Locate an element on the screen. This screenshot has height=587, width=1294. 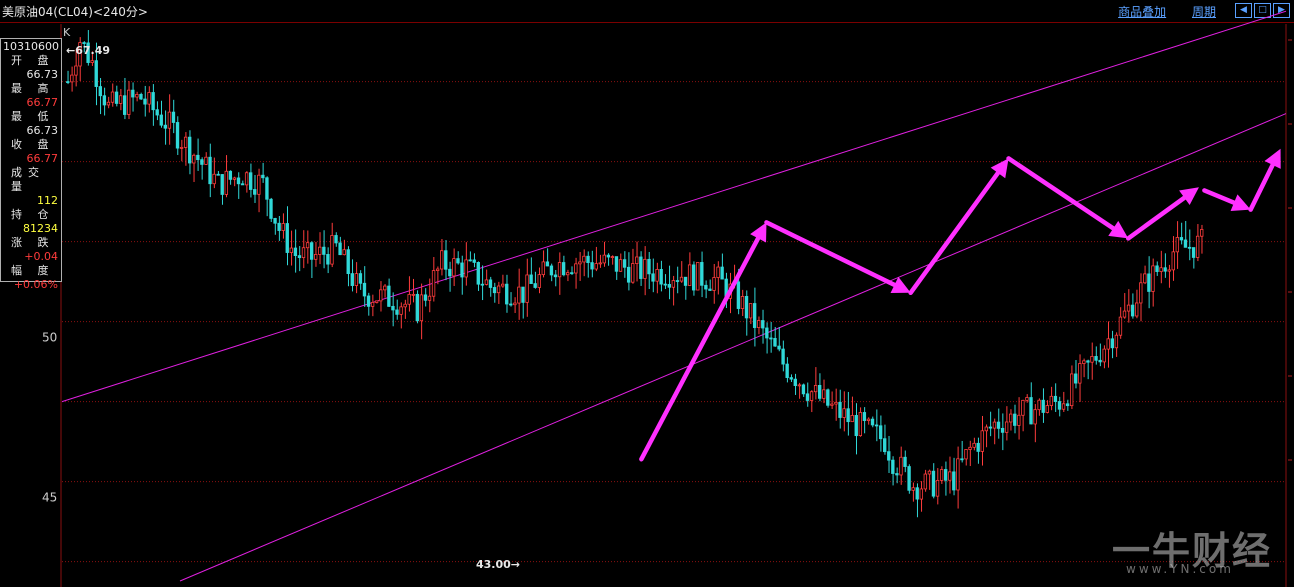
min-price-label: 43.00→ is located at coordinates (498, 564).